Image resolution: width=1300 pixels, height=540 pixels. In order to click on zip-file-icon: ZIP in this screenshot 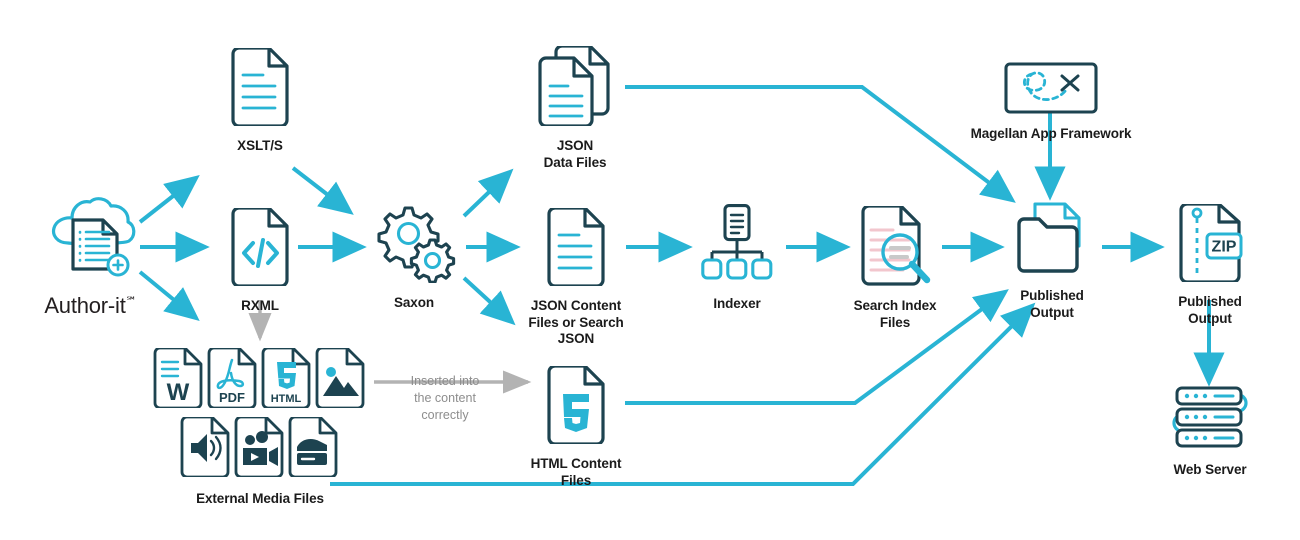, I will do `click(1210, 244)`.